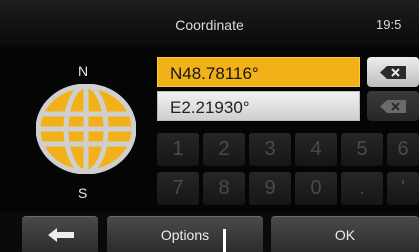 The width and height of the screenshot is (419, 252). I want to click on key-minute: ', so click(403, 188).